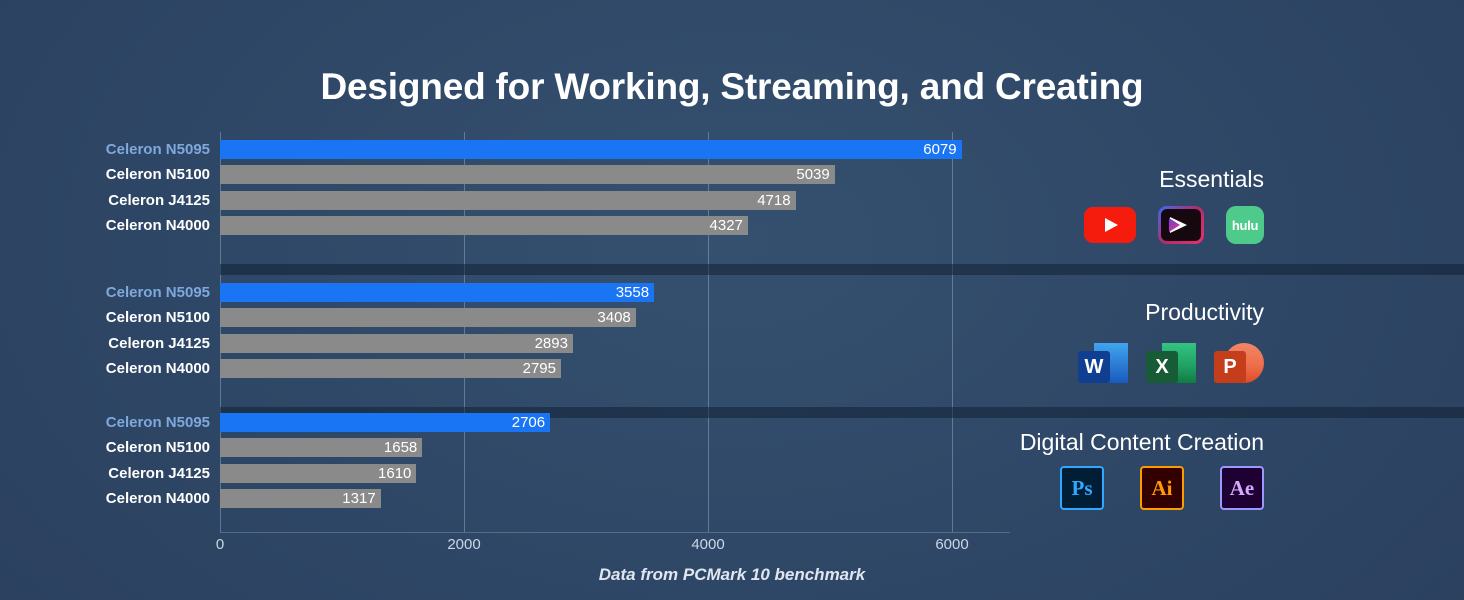 This screenshot has width=1464, height=600. What do you see at coordinates (395, 473) in the screenshot?
I see `bar-value-label: 1610` at bounding box center [395, 473].